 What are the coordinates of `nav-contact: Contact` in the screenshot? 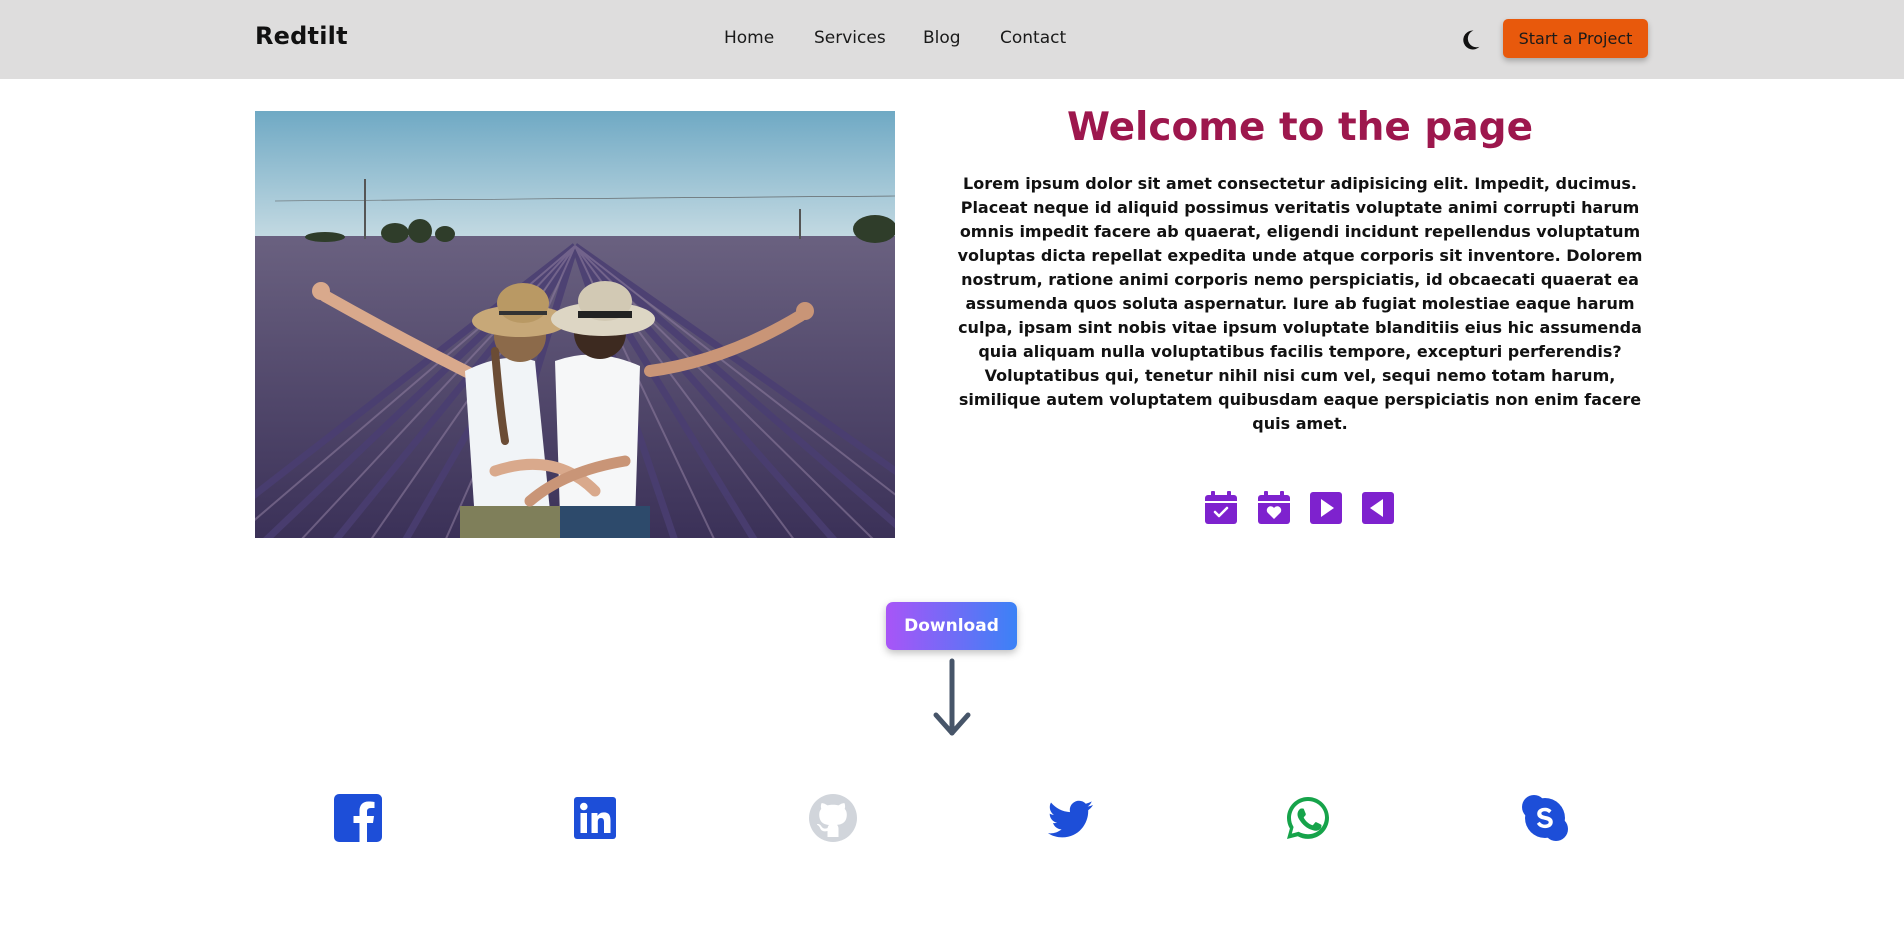 It's located at (1033, 38).